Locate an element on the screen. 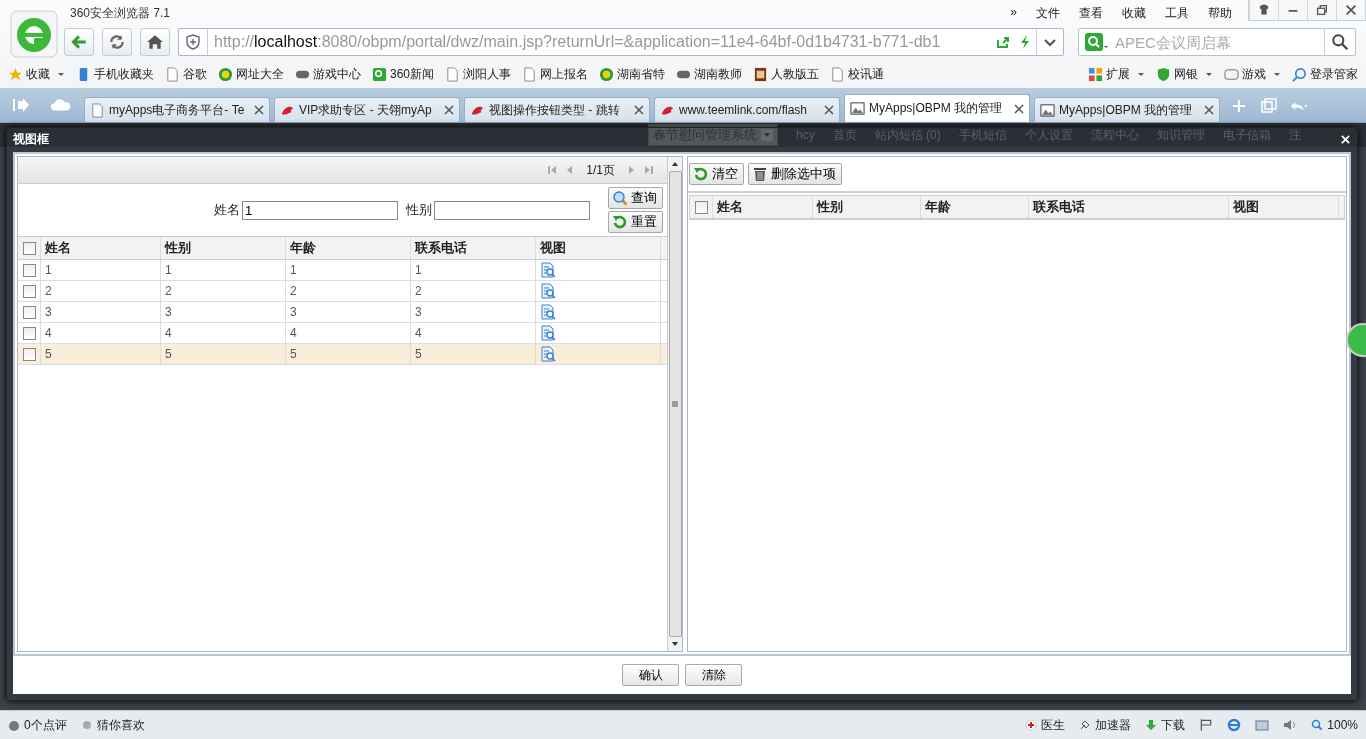 This screenshot has height=739, width=1366. volume-icon is located at coordinates (1290, 725).